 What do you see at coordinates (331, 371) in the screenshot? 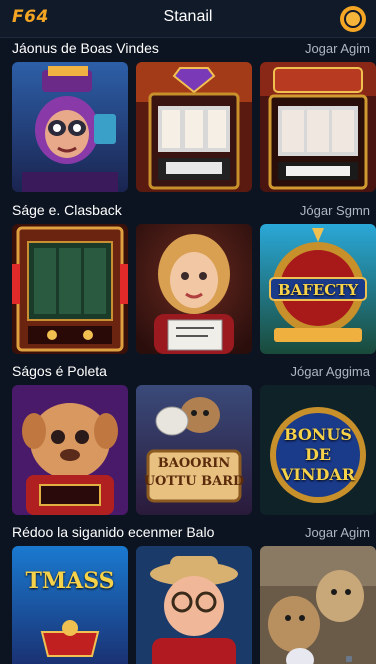
I see `section-play-link: Jógar Aggima` at bounding box center [331, 371].